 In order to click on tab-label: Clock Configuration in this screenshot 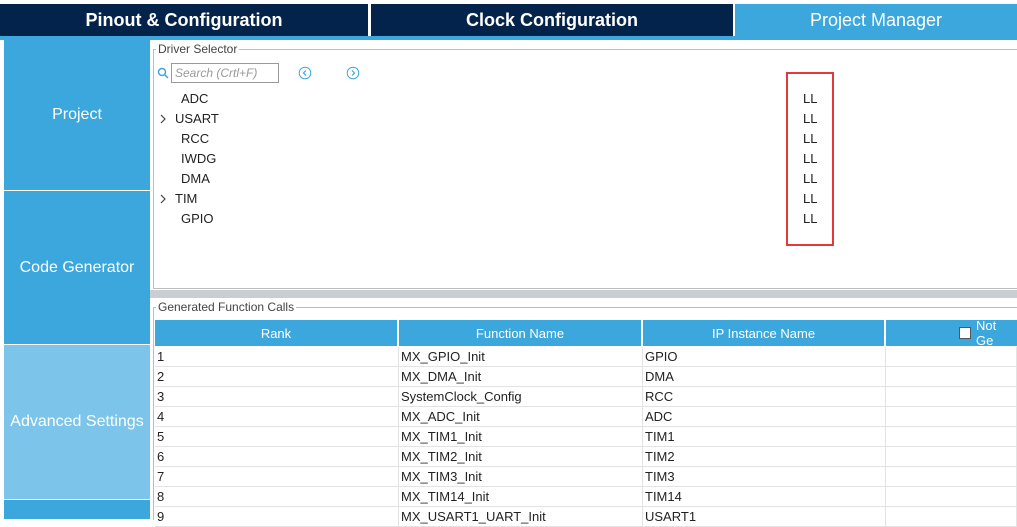, I will do `click(552, 19)`.